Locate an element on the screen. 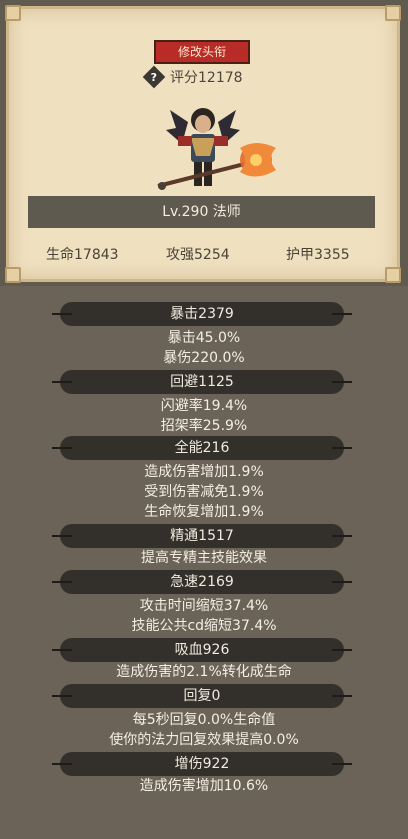  attribute-detail: 招架率25.9% is located at coordinates (204, 426).